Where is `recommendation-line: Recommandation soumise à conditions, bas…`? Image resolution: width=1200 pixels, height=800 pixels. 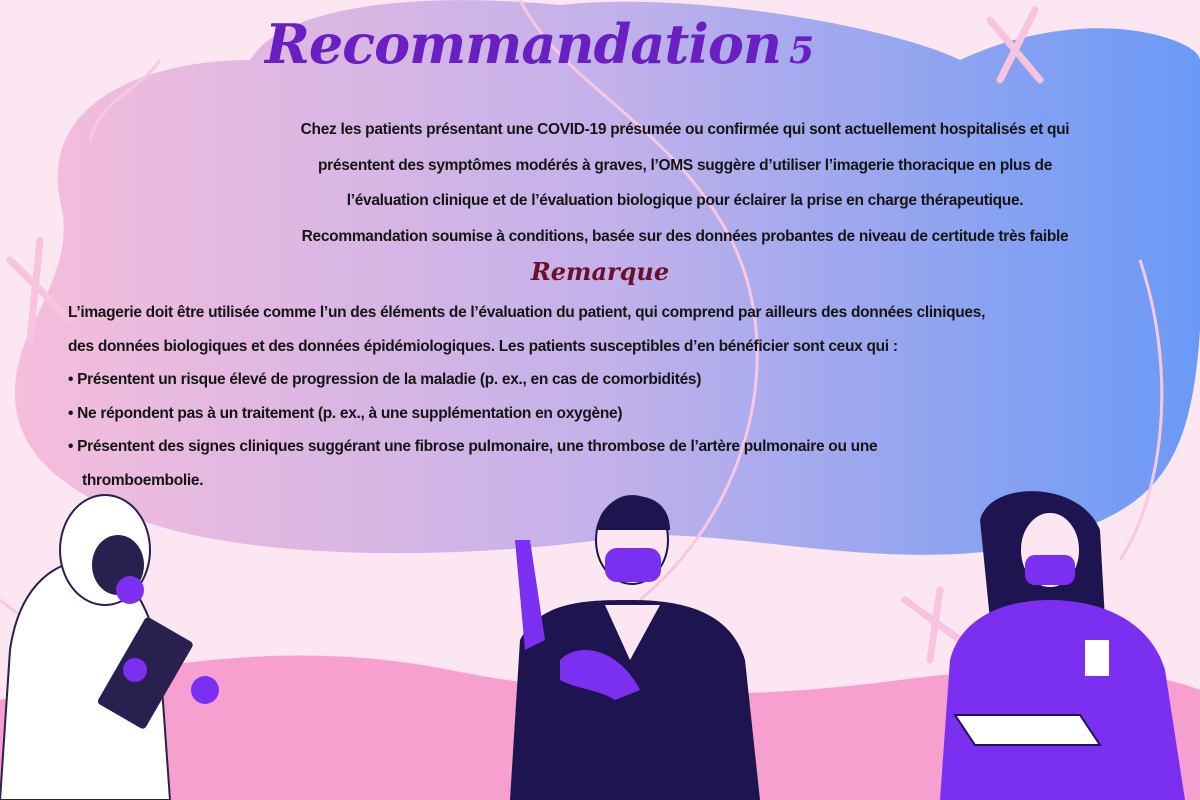 recommendation-line: Recommandation soumise à conditions, bas… is located at coordinates (685, 236).